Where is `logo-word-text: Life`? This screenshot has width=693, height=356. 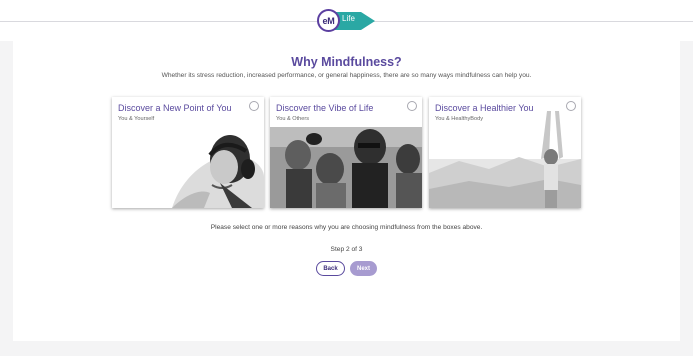 logo-word-text: Life is located at coordinates (348, 18).